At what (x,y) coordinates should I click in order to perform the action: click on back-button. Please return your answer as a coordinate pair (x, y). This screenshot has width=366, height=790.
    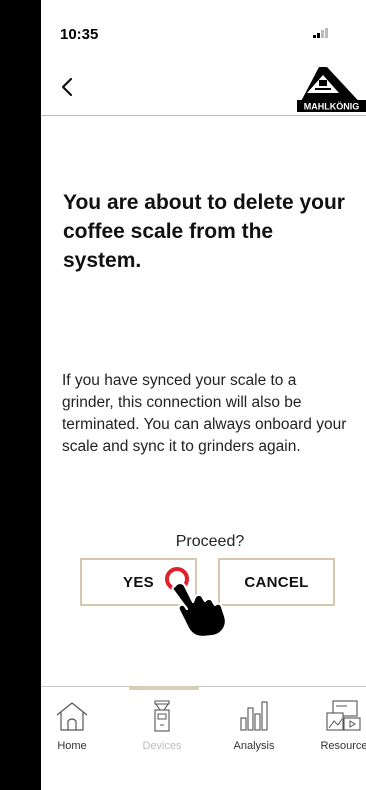
    Looking at the image, I should click on (68, 87).